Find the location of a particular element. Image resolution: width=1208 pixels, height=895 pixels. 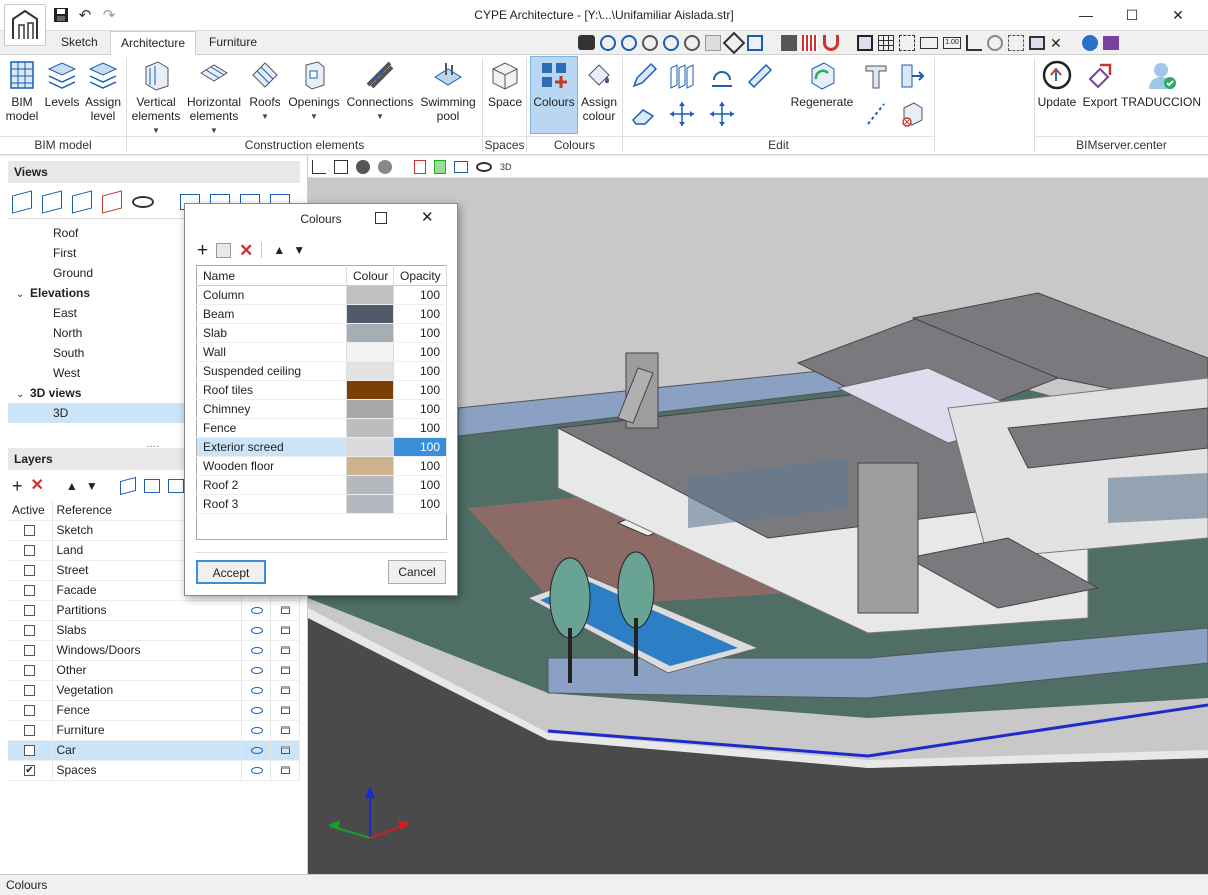

orbit-icon is located at coordinates (734, 42).